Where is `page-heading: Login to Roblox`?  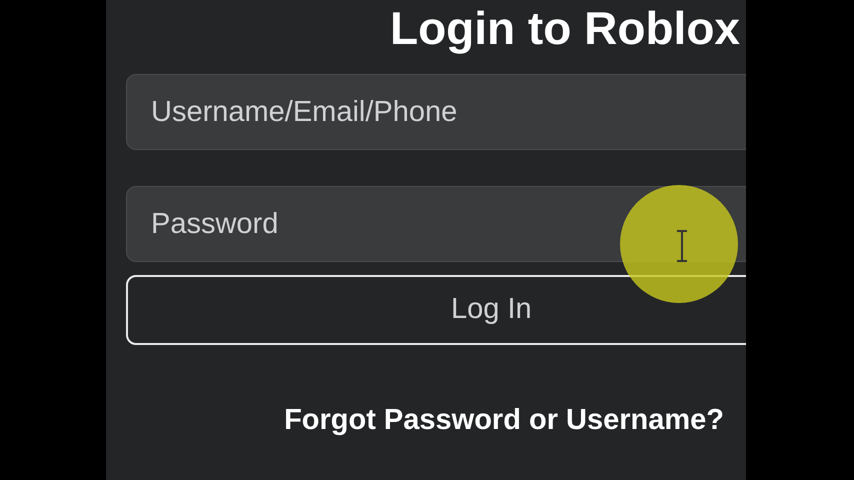
page-heading: Login to Roblox is located at coordinates (565, 29).